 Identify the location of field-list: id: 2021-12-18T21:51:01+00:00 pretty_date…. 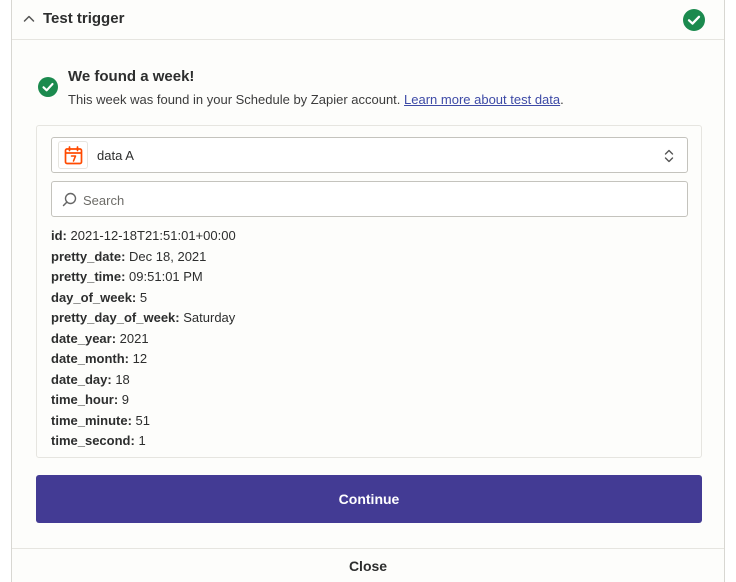
(143, 339).